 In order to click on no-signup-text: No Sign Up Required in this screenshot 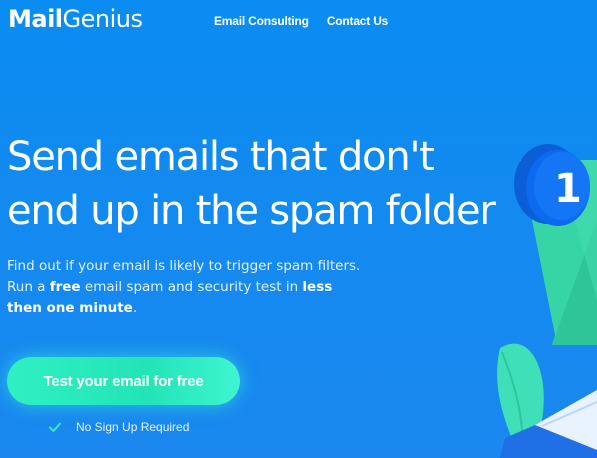, I will do `click(133, 427)`.